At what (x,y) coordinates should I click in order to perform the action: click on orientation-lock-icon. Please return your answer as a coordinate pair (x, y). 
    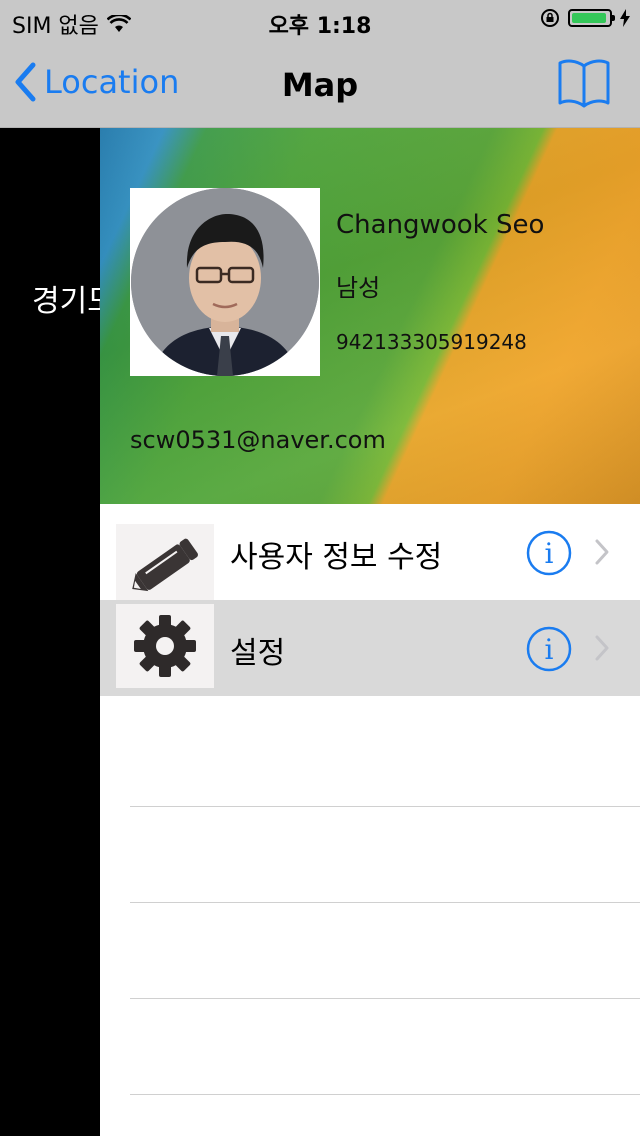
    Looking at the image, I should click on (550, 18).